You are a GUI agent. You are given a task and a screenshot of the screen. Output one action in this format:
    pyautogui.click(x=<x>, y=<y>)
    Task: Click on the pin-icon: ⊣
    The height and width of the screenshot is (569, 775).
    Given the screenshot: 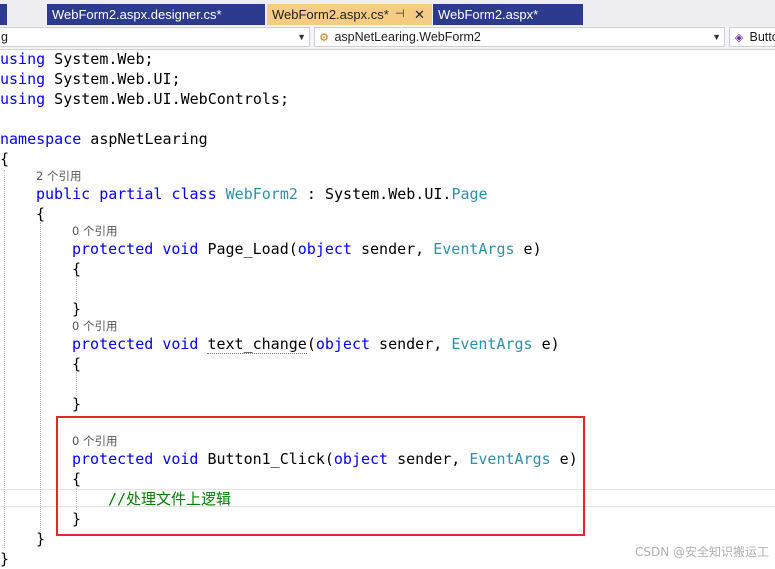 What is the action you would take?
    pyautogui.click(x=400, y=14)
    